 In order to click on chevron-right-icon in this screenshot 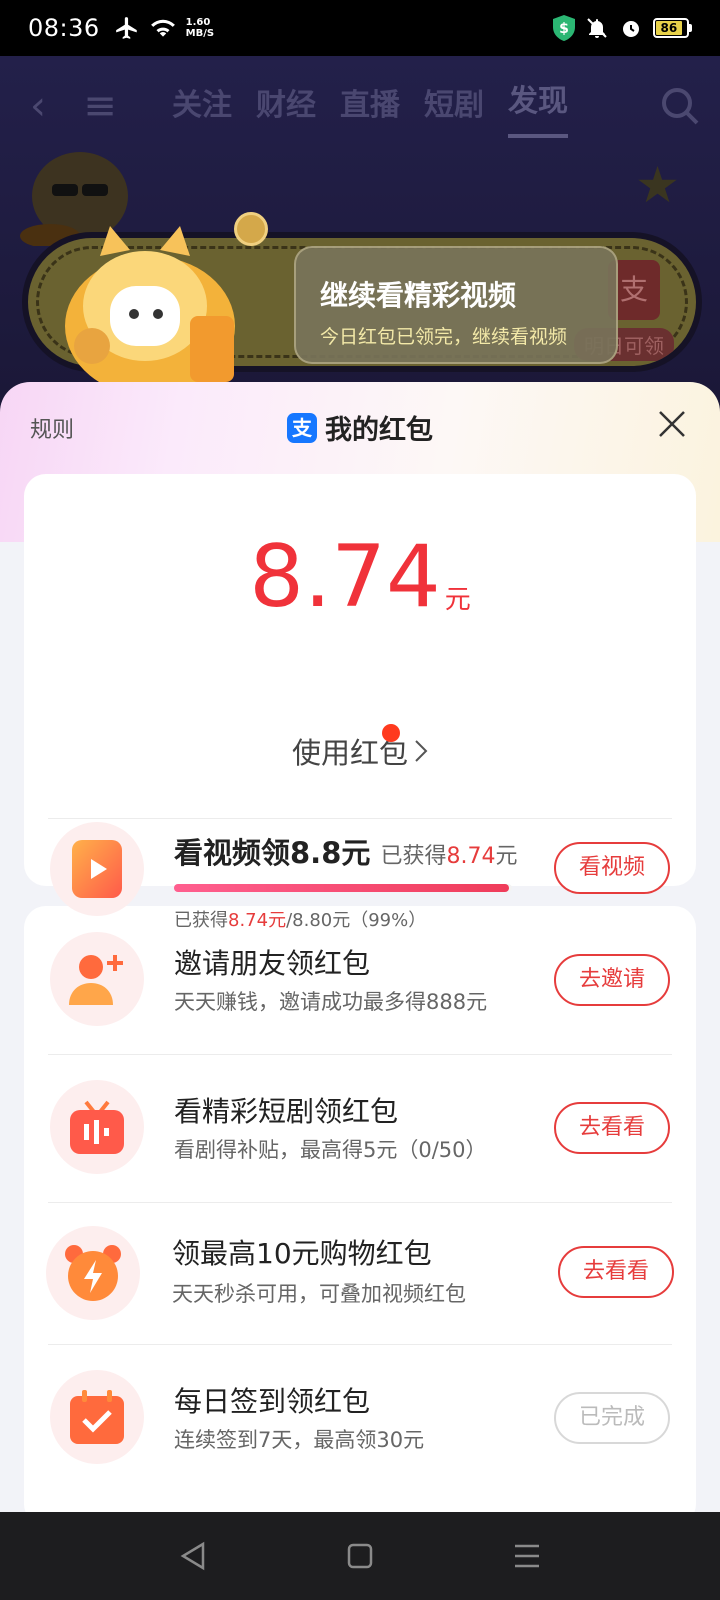, I will do `click(421, 751)`.